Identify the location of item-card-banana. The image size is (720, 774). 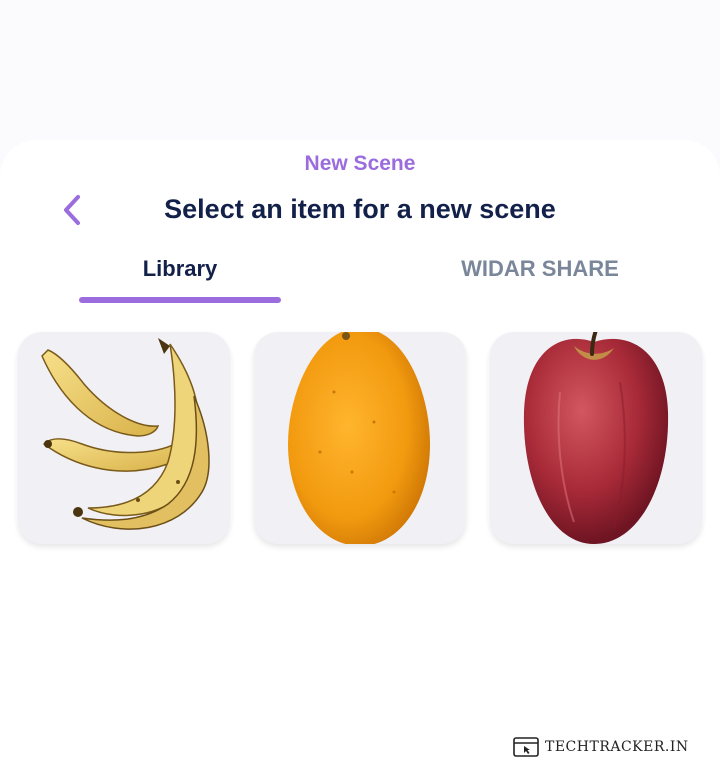
(124, 438).